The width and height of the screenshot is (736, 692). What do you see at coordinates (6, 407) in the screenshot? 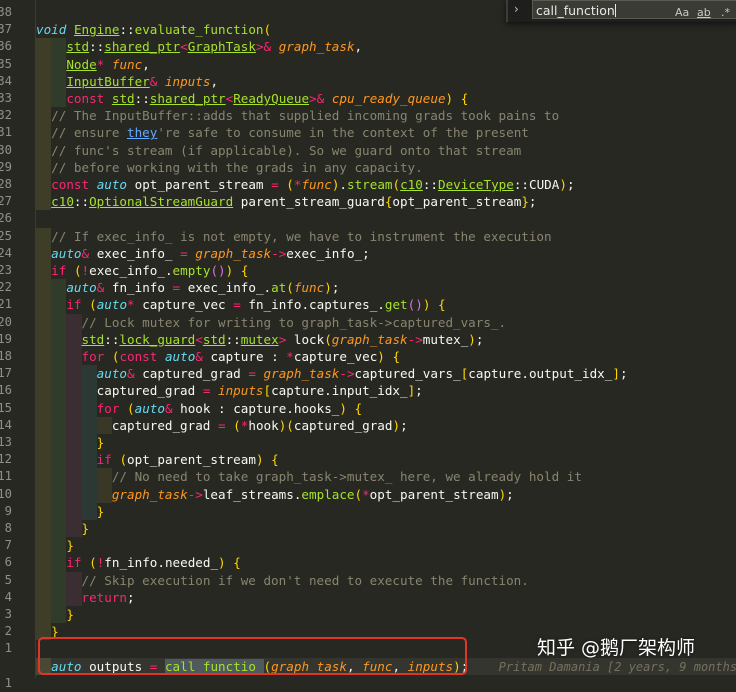
I see `line-number: 15` at bounding box center [6, 407].